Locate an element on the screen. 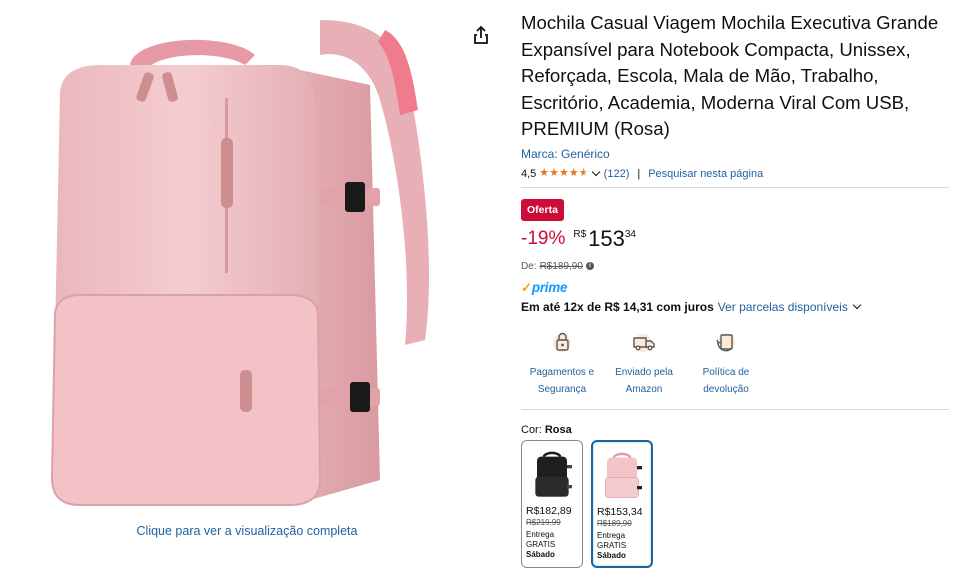  price-whole: 153 is located at coordinates (606, 238).